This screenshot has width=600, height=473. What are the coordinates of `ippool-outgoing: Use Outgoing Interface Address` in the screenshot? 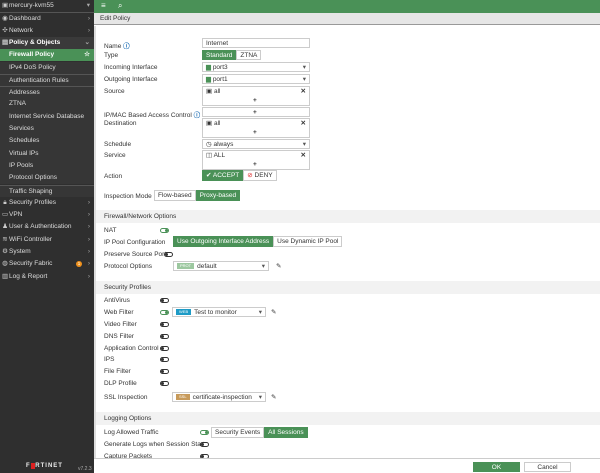 It's located at (223, 241).